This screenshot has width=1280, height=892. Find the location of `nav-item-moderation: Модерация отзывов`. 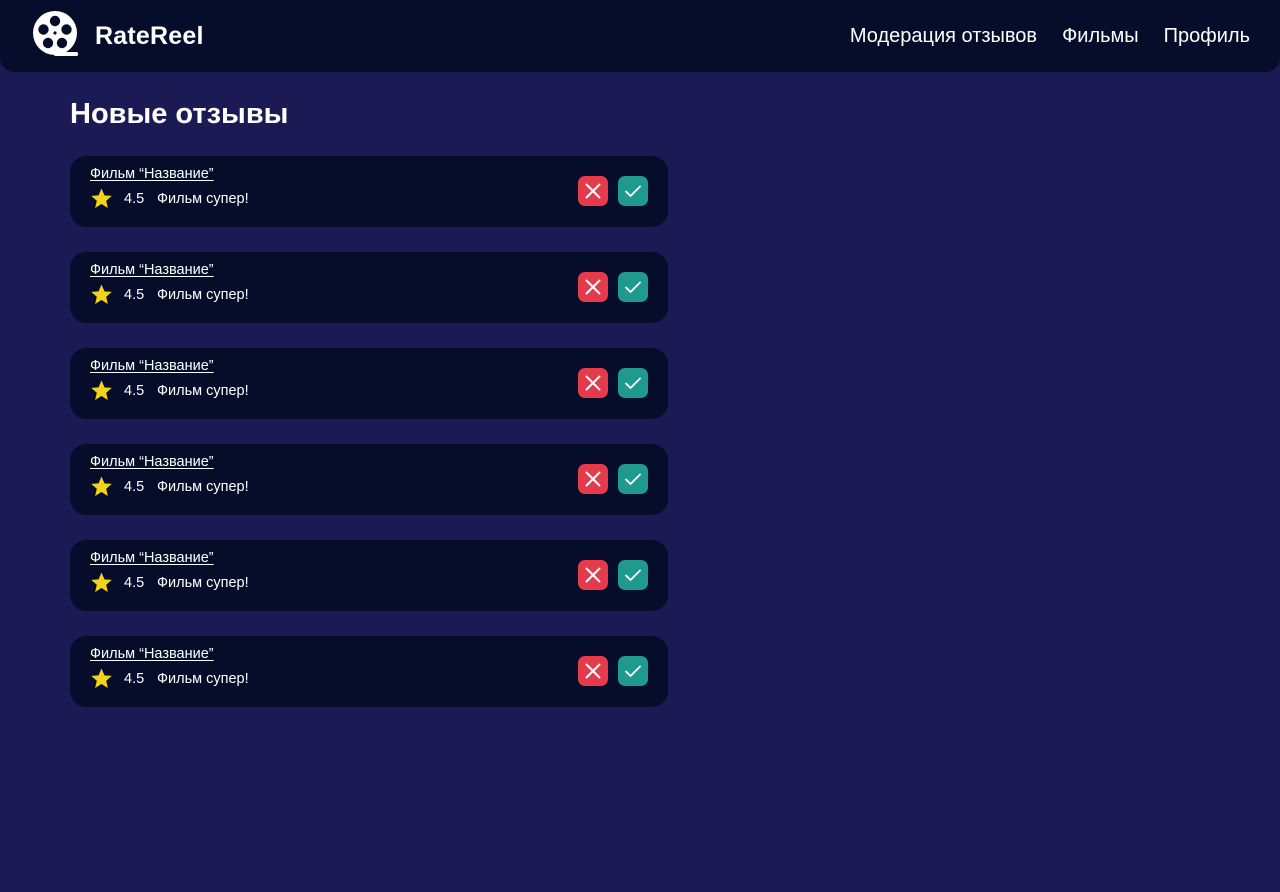

nav-item-moderation: Модерация отзывов is located at coordinates (943, 36).